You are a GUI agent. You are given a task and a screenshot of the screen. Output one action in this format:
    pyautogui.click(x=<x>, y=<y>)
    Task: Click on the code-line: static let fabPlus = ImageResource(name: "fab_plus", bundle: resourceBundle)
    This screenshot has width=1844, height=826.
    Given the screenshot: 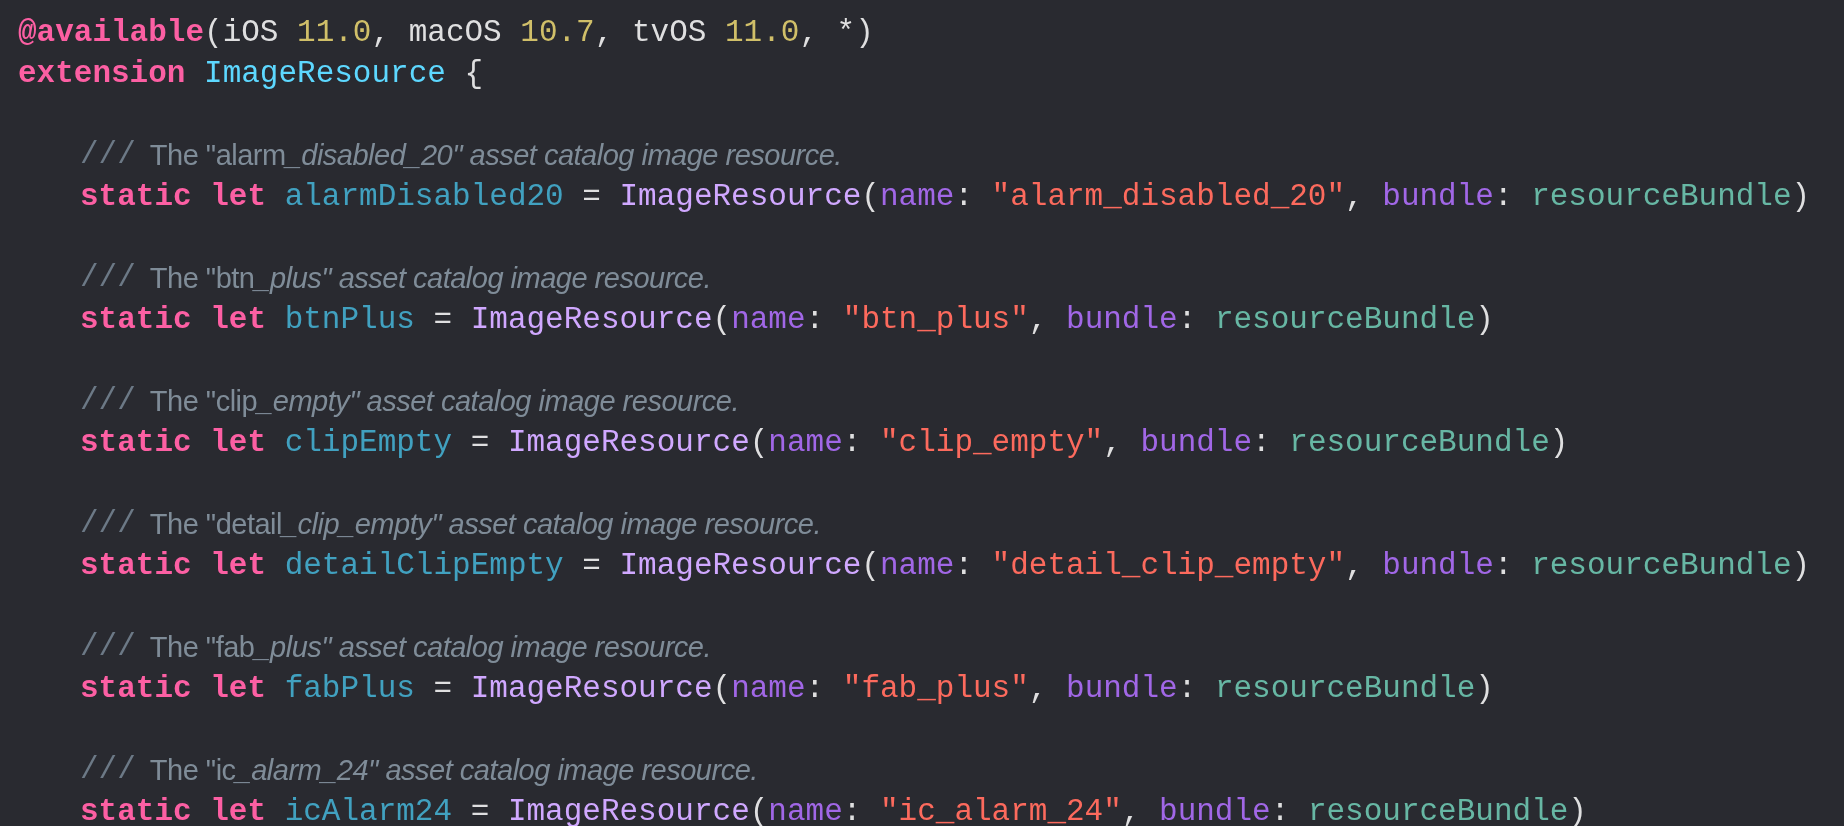 What is the action you would take?
    pyautogui.click(x=787, y=689)
    